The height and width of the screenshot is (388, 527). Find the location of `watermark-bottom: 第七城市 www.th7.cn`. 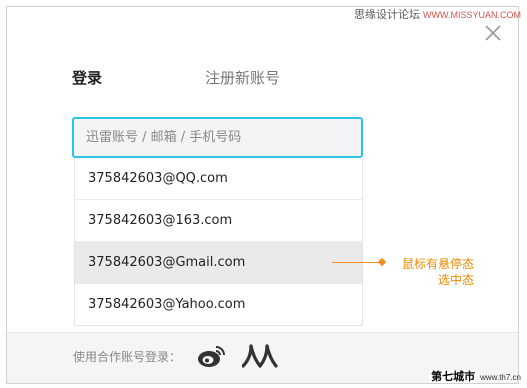

watermark-bottom: 第七城市 www.th7.cn is located at coordinates (475, 377).